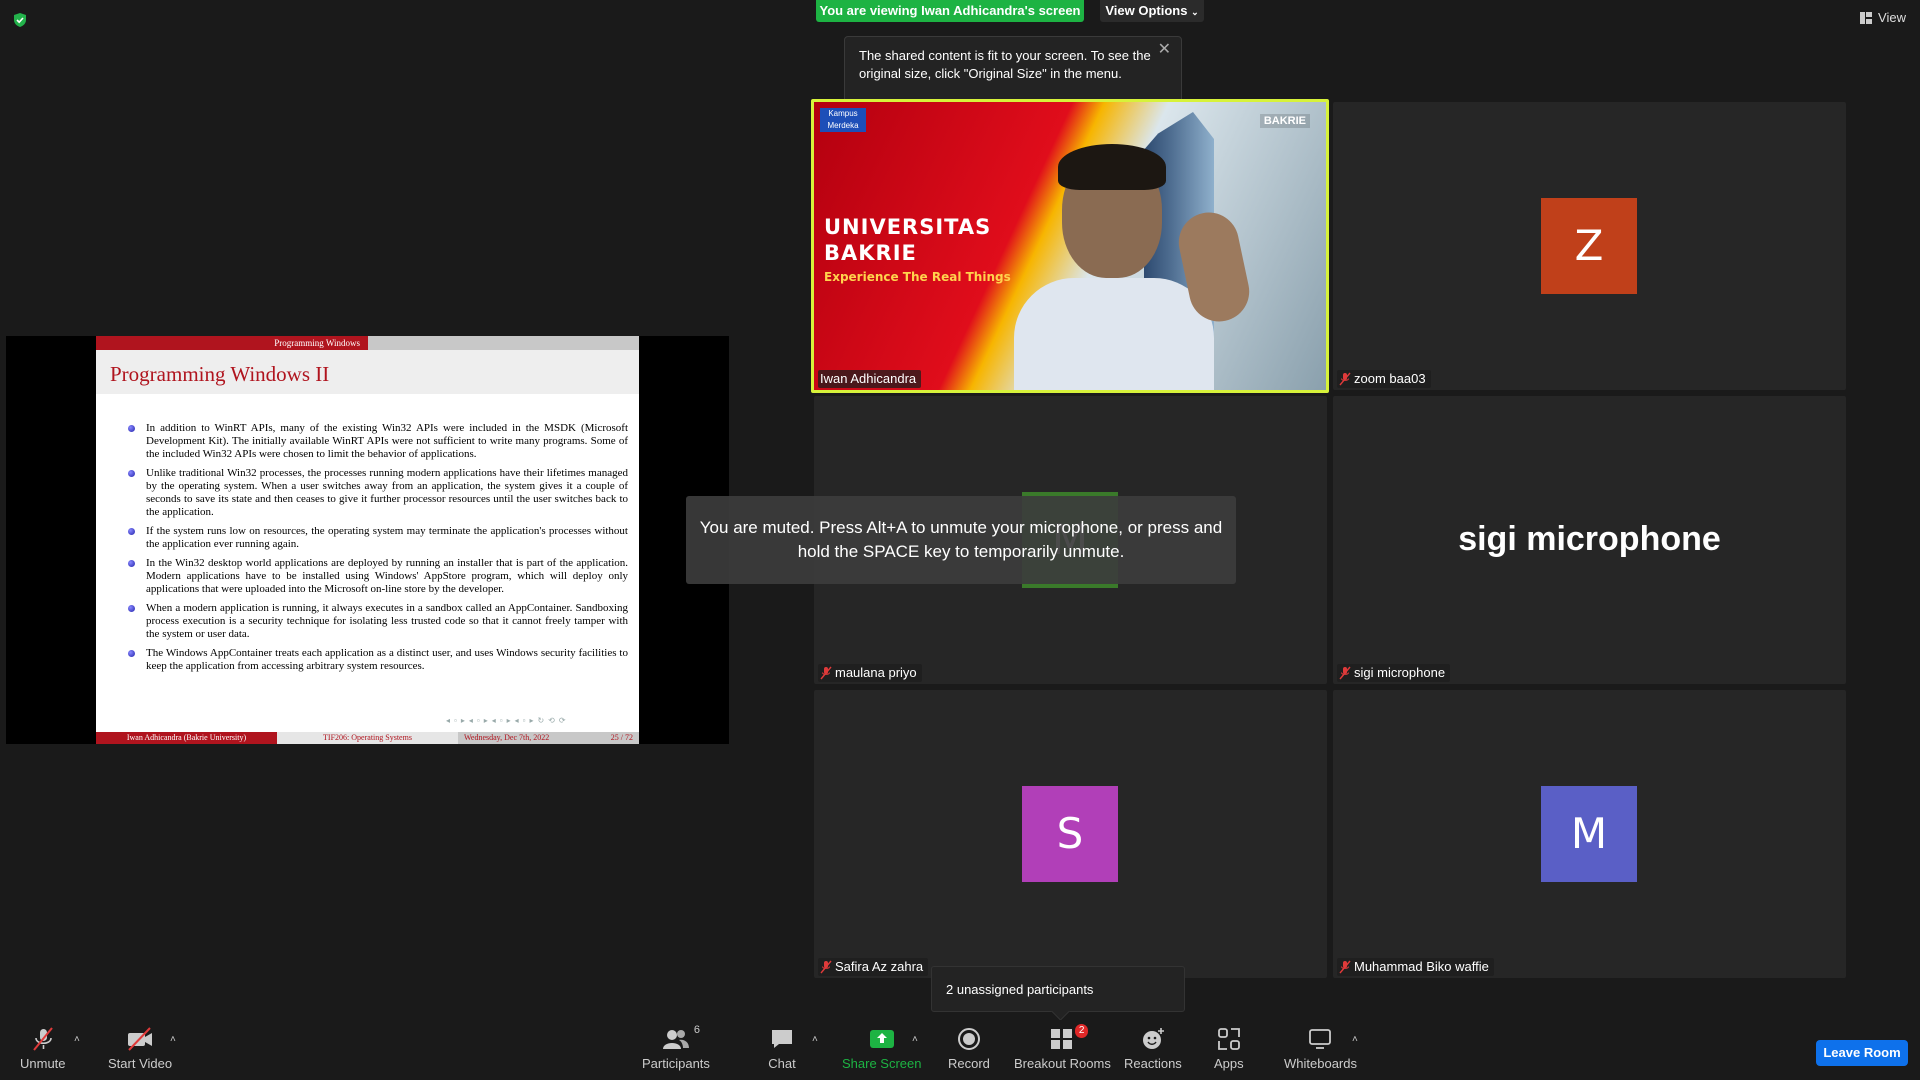 The width and height of the screenshot is (1920, 1080). Describe the element at coordinates (675, 1039) in the screenshot. I see `participants-icon` at that location.